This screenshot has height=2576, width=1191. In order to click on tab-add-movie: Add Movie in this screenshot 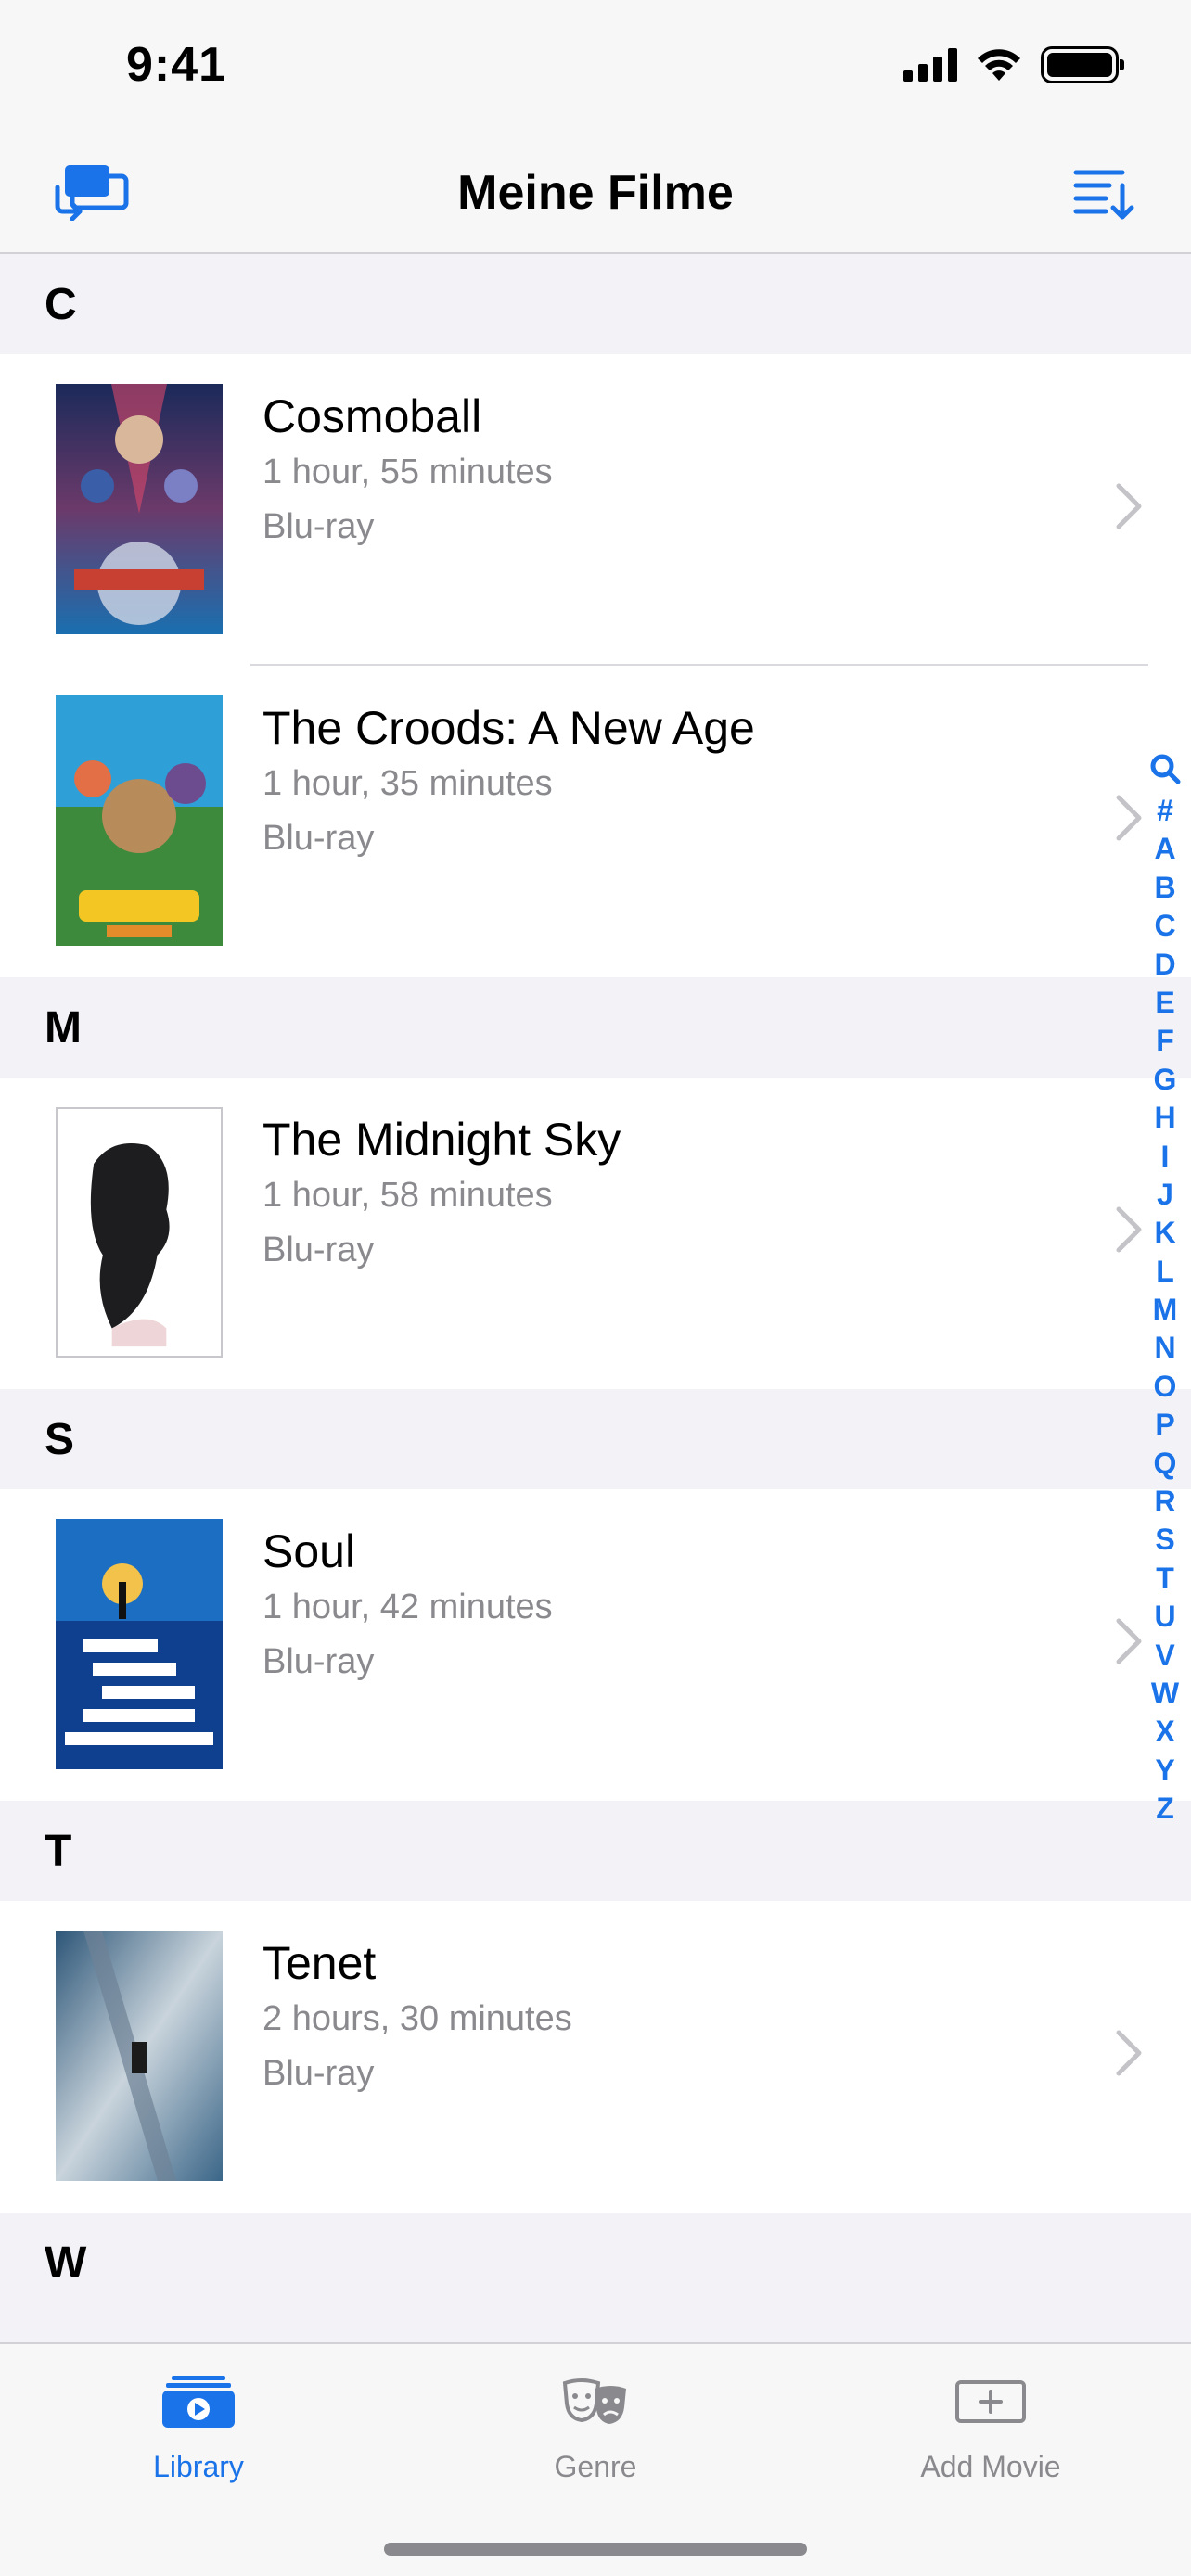, I will do `click(991, 2424)`.